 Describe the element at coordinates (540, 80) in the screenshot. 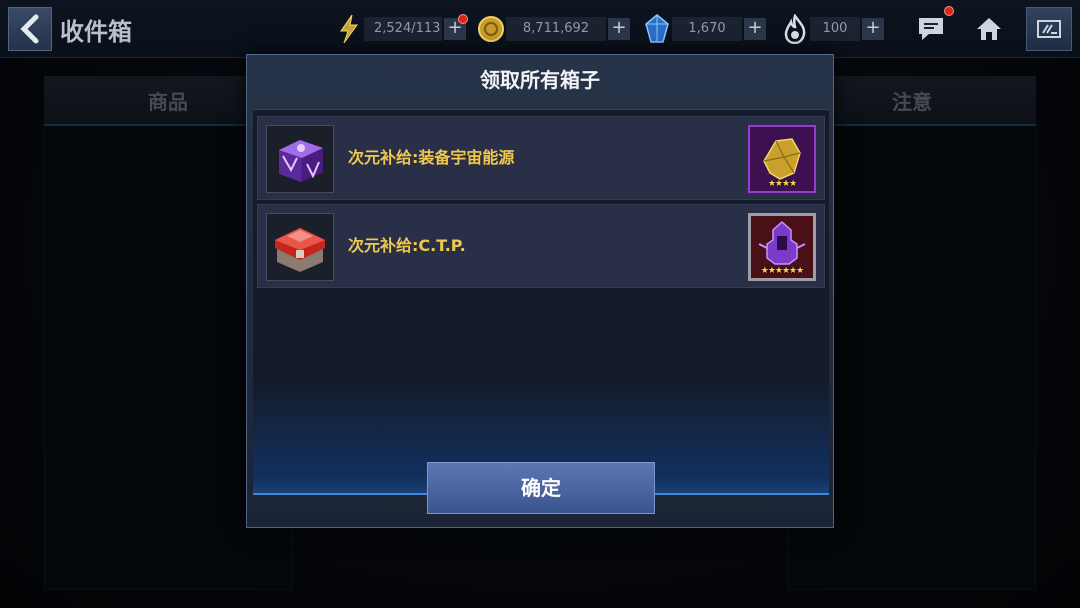

I see `dialog-title: 领取所有箱子` at that location.